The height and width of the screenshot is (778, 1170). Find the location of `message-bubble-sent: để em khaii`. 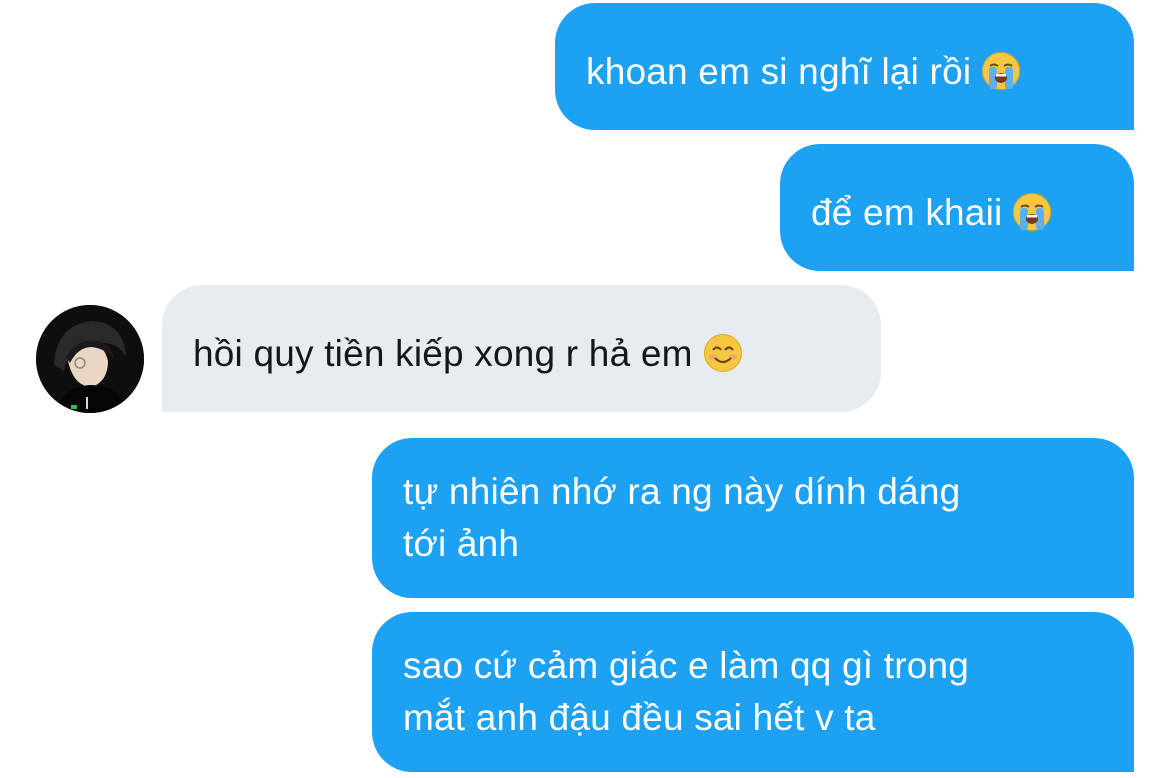

message-bubble-sent: để em khaii is located at coordinates (957, 207).